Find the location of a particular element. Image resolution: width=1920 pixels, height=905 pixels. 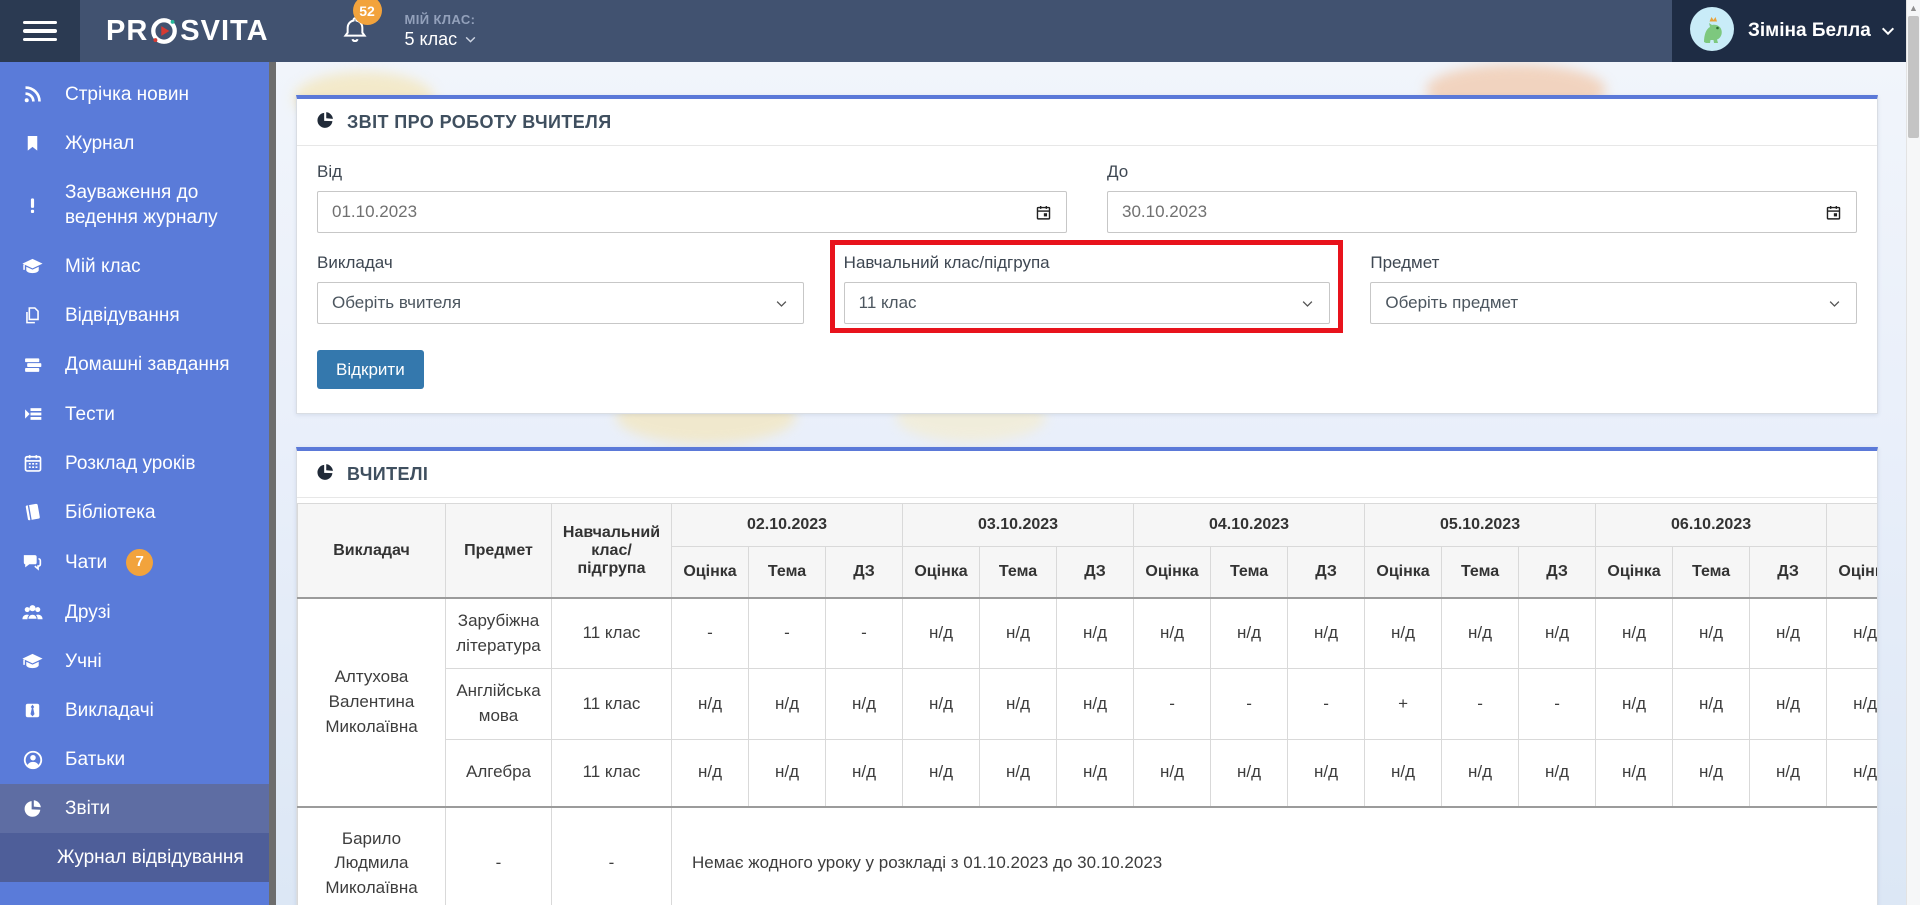

sidebar-item-12: Викладачі is located at coordinates (134, 710).